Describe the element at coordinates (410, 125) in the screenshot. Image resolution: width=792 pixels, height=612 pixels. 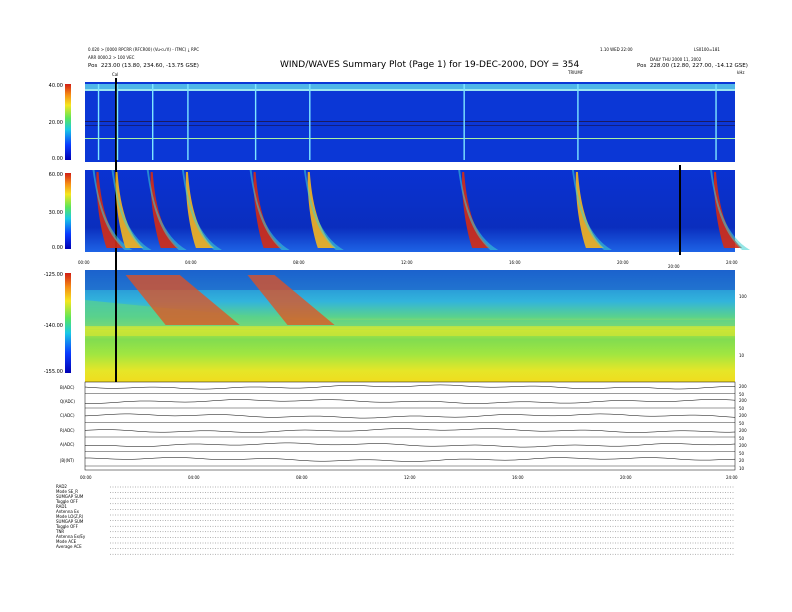
I see `rad2-band-dark2` at that location.